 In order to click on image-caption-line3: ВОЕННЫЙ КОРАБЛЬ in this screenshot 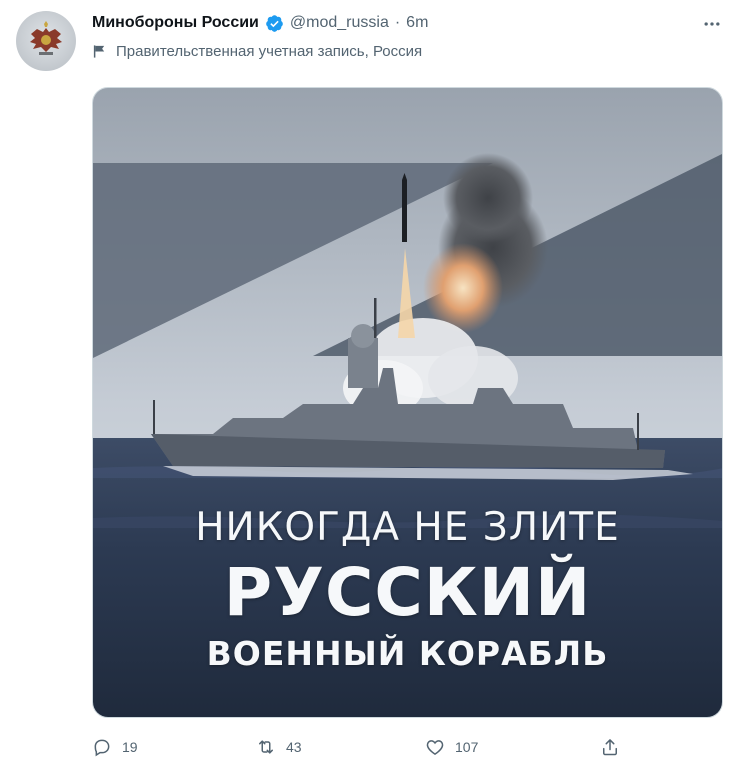, I will do `click(407, 653)`.